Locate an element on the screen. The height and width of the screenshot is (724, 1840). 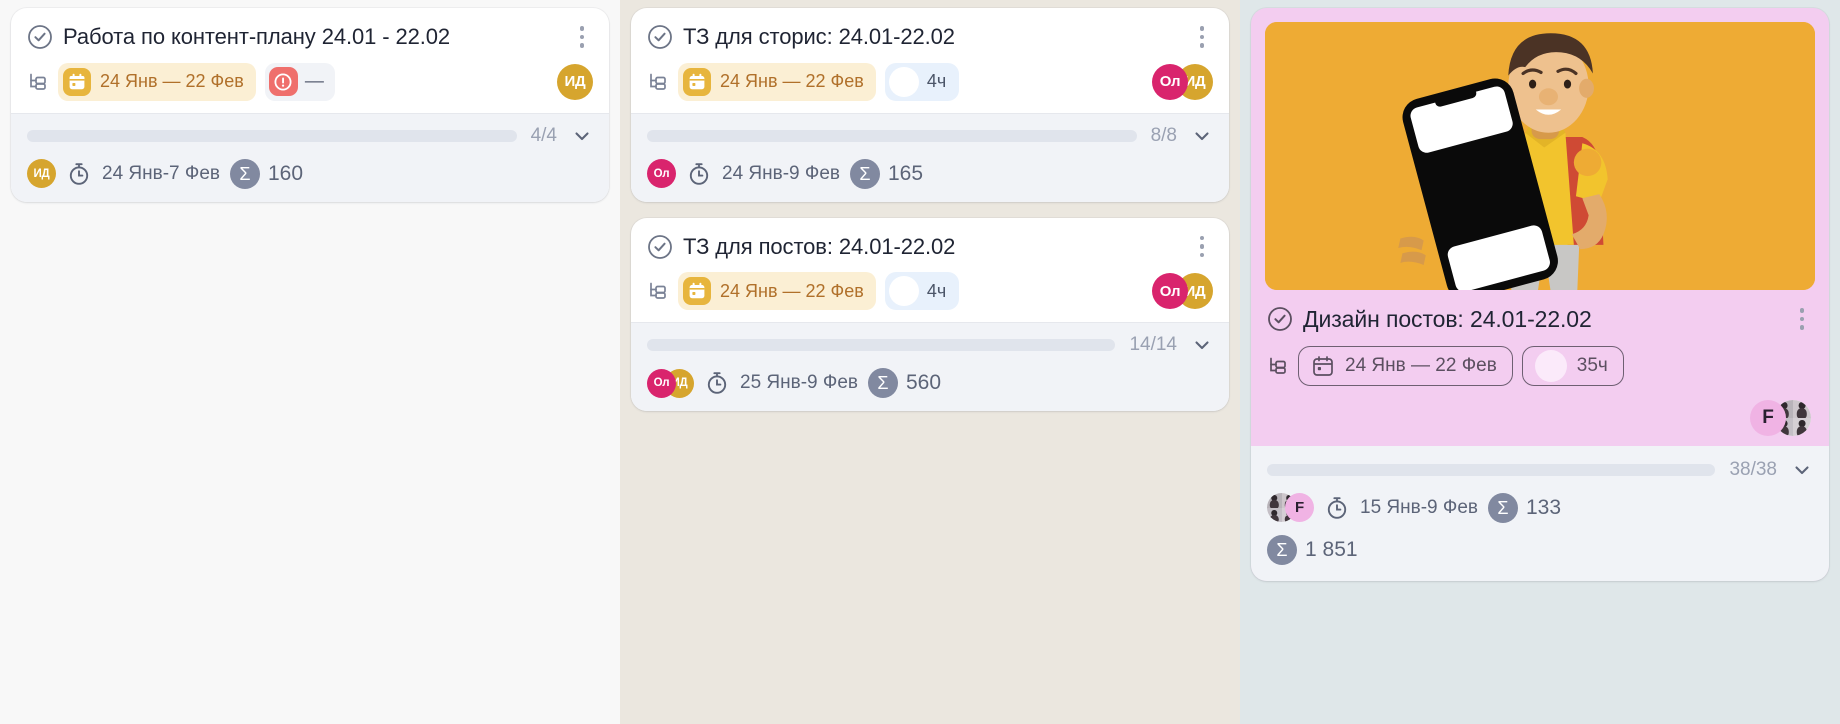
assignee-avatars: F is located at coordinates (1780, 417).